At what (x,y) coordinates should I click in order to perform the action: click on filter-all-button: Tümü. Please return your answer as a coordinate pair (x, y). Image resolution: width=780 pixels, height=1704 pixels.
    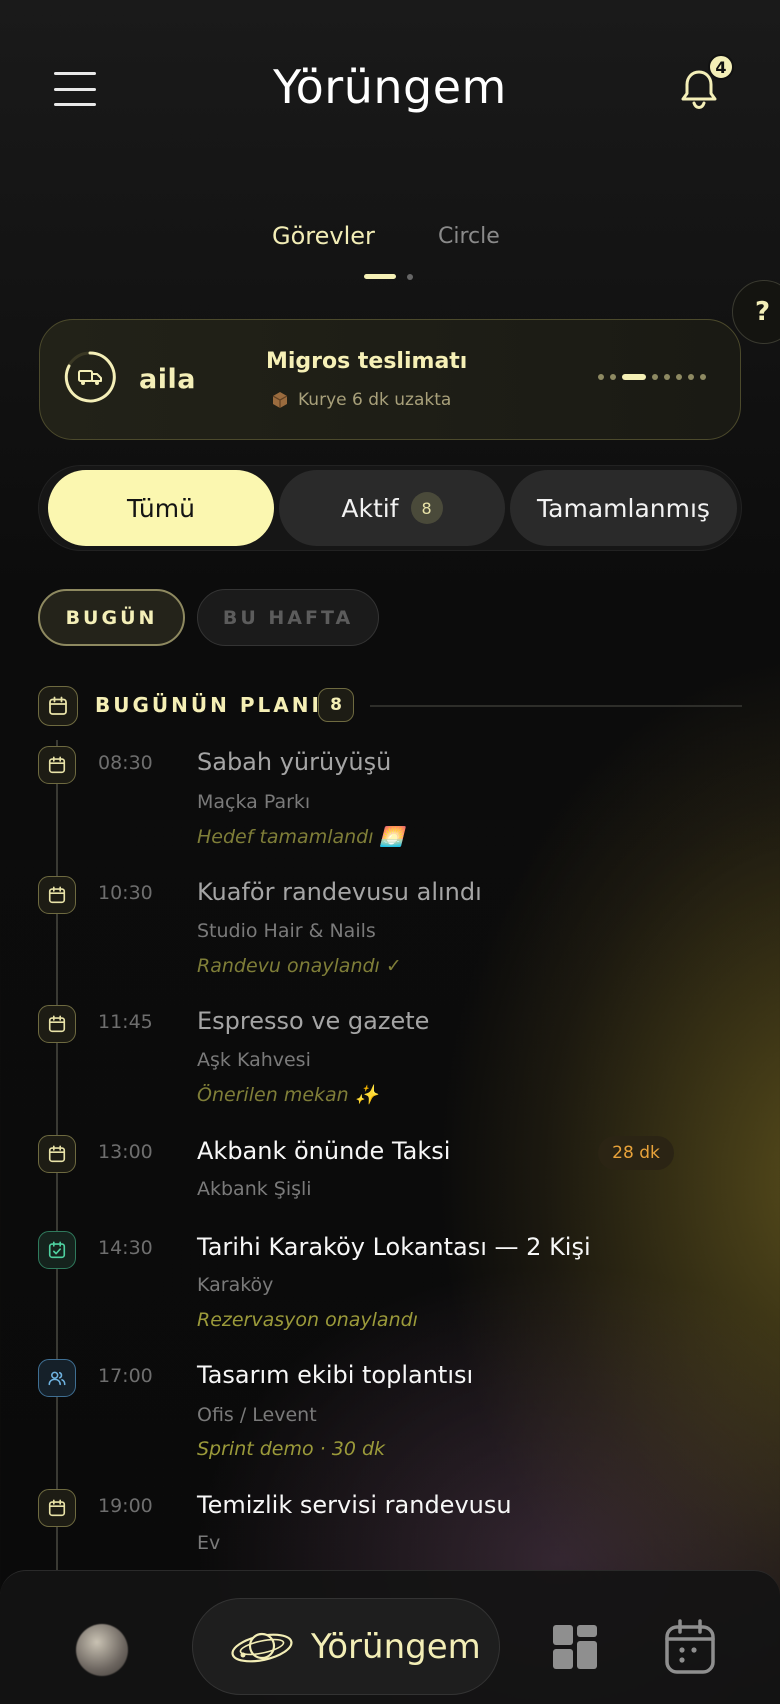
    Looking at the image, I should click on (161, 508).